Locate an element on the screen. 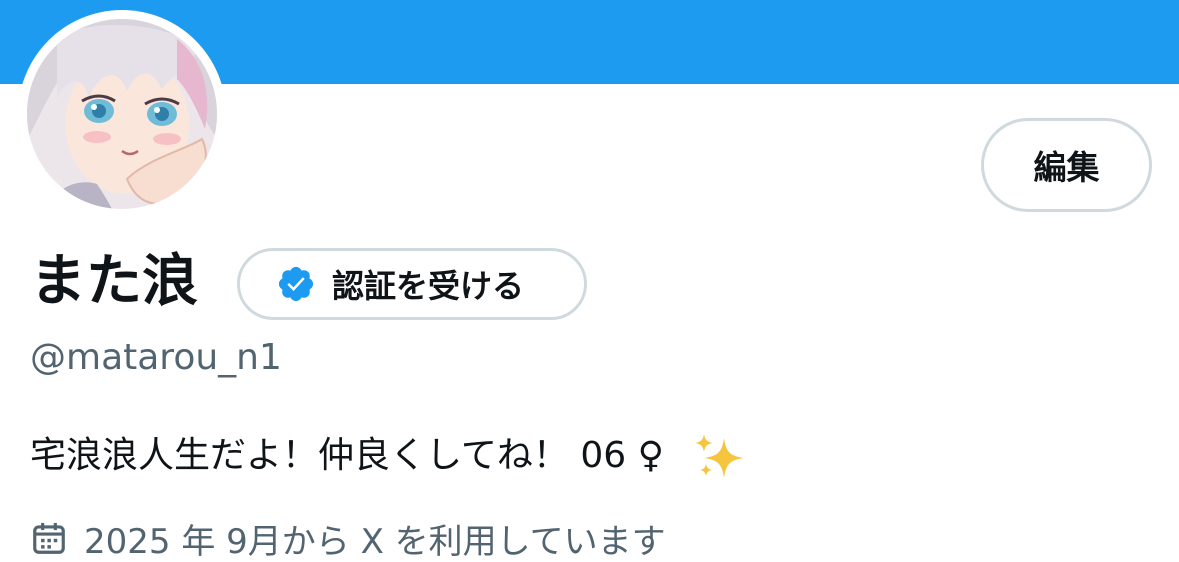 This screenshot has height=562, width=1179. join-date-text: 2025 年 9月から X を利用しています is located at coordinates (375, 541).